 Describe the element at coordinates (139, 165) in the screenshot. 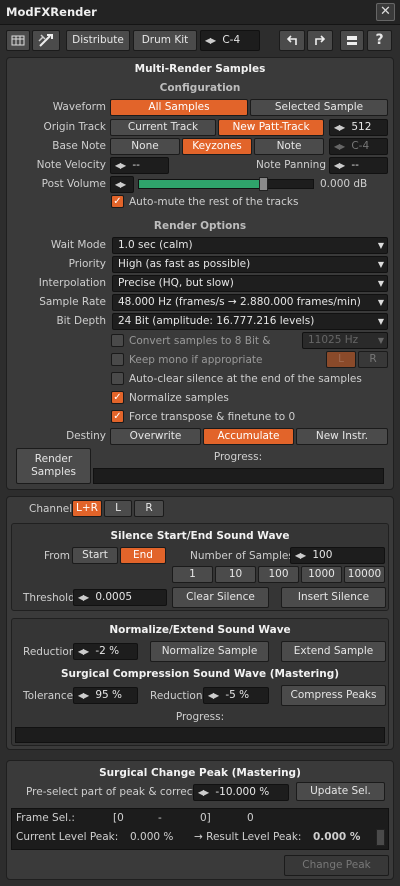

I see `note-velocity-value: ◀▶ --` at that location.